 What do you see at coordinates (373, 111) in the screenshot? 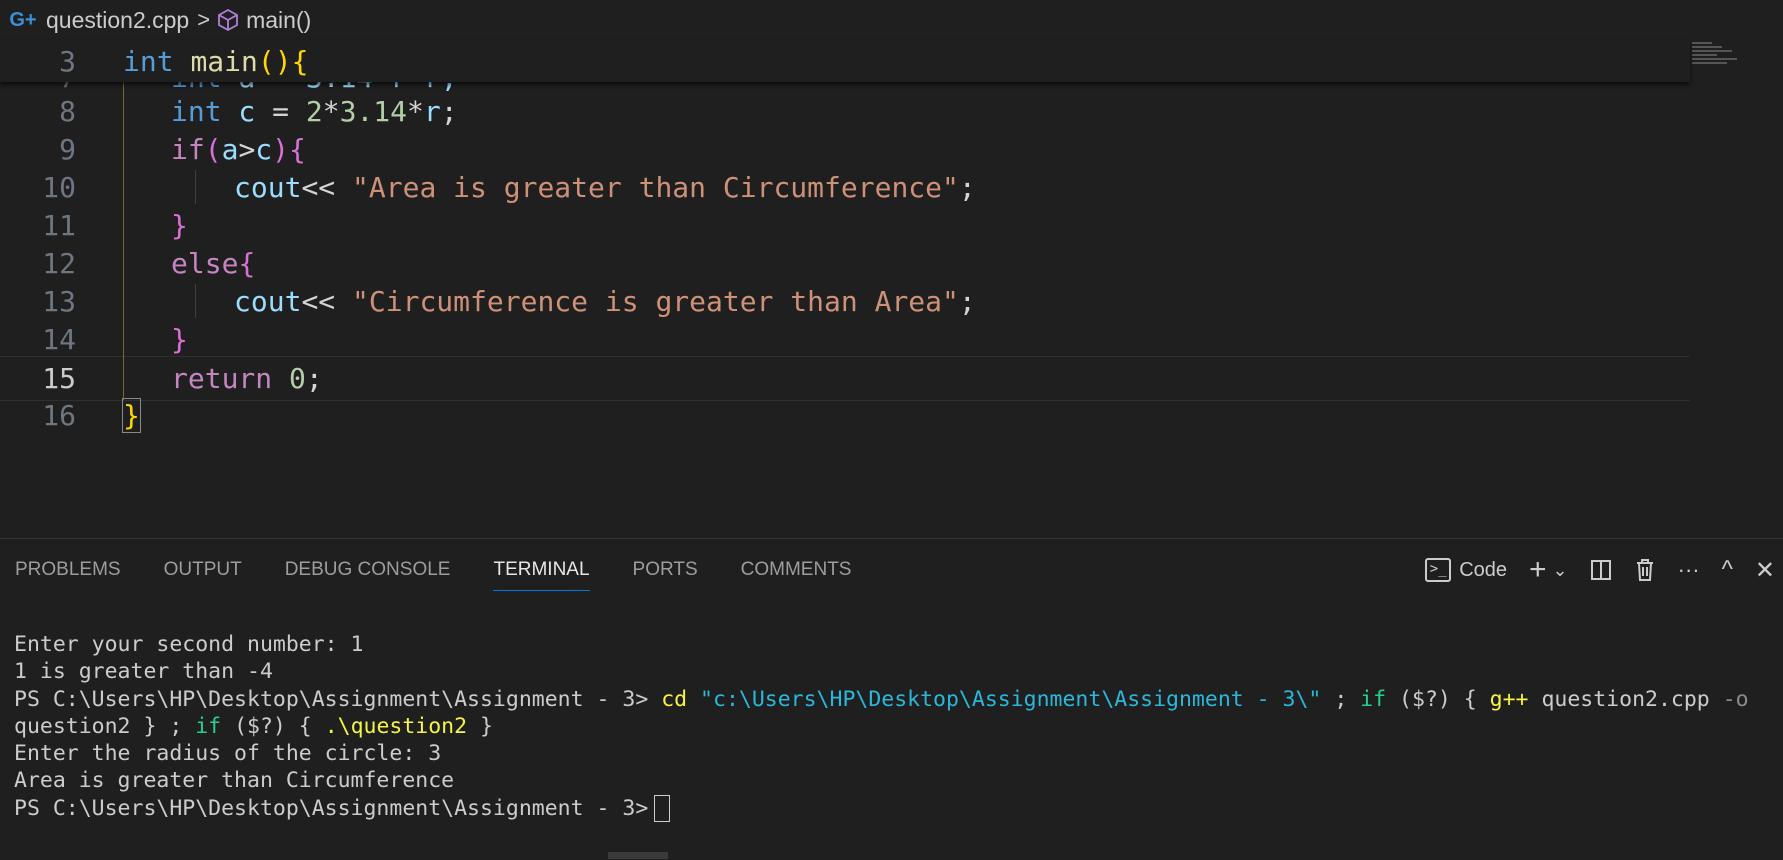
I see `code-token: 3.14` at bounding box center [373, 111].